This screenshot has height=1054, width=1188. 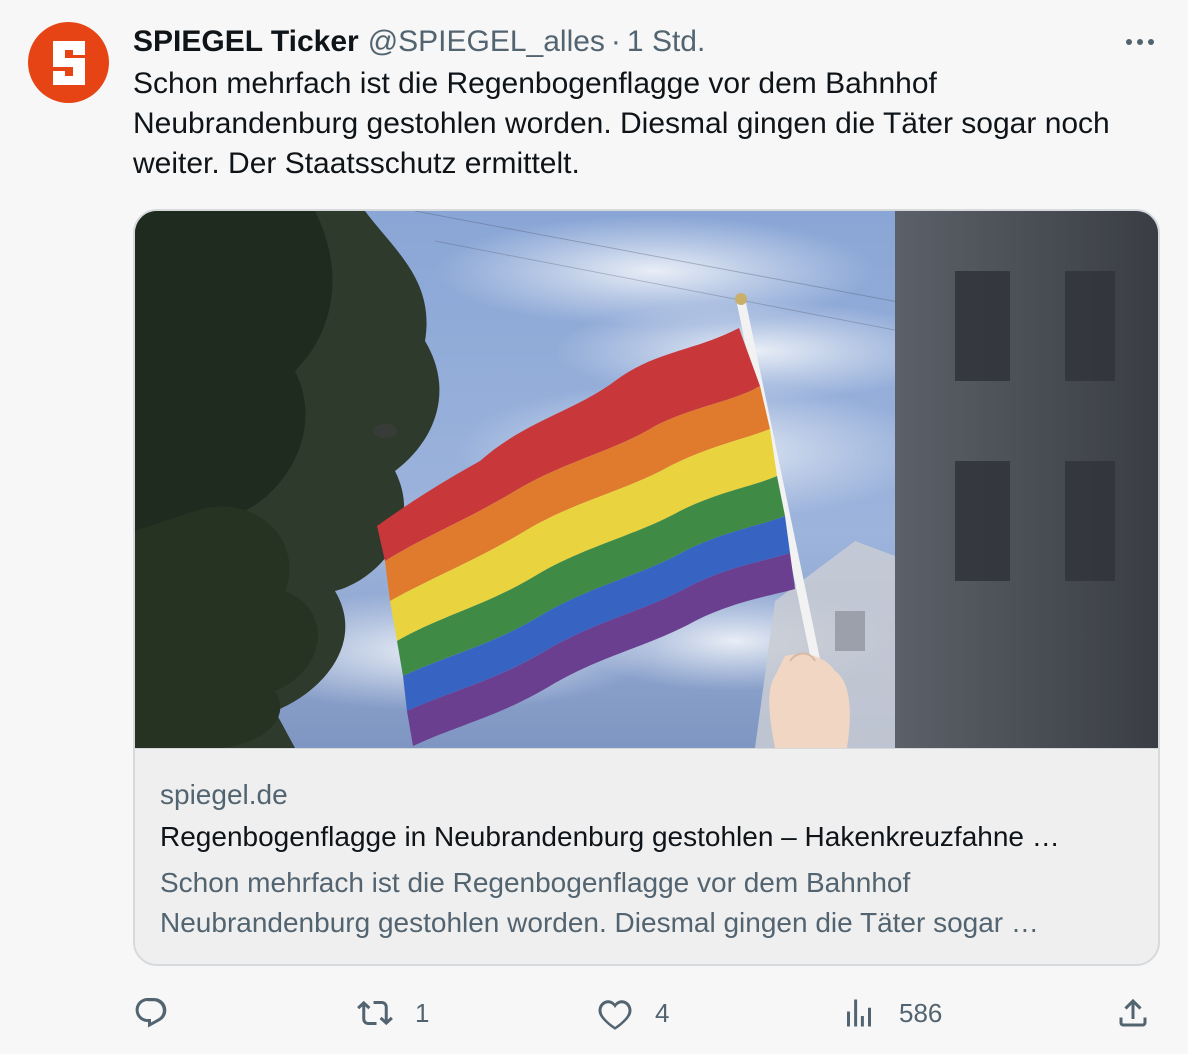 I want to click on reply-icon, so click(x=151, y=1013).